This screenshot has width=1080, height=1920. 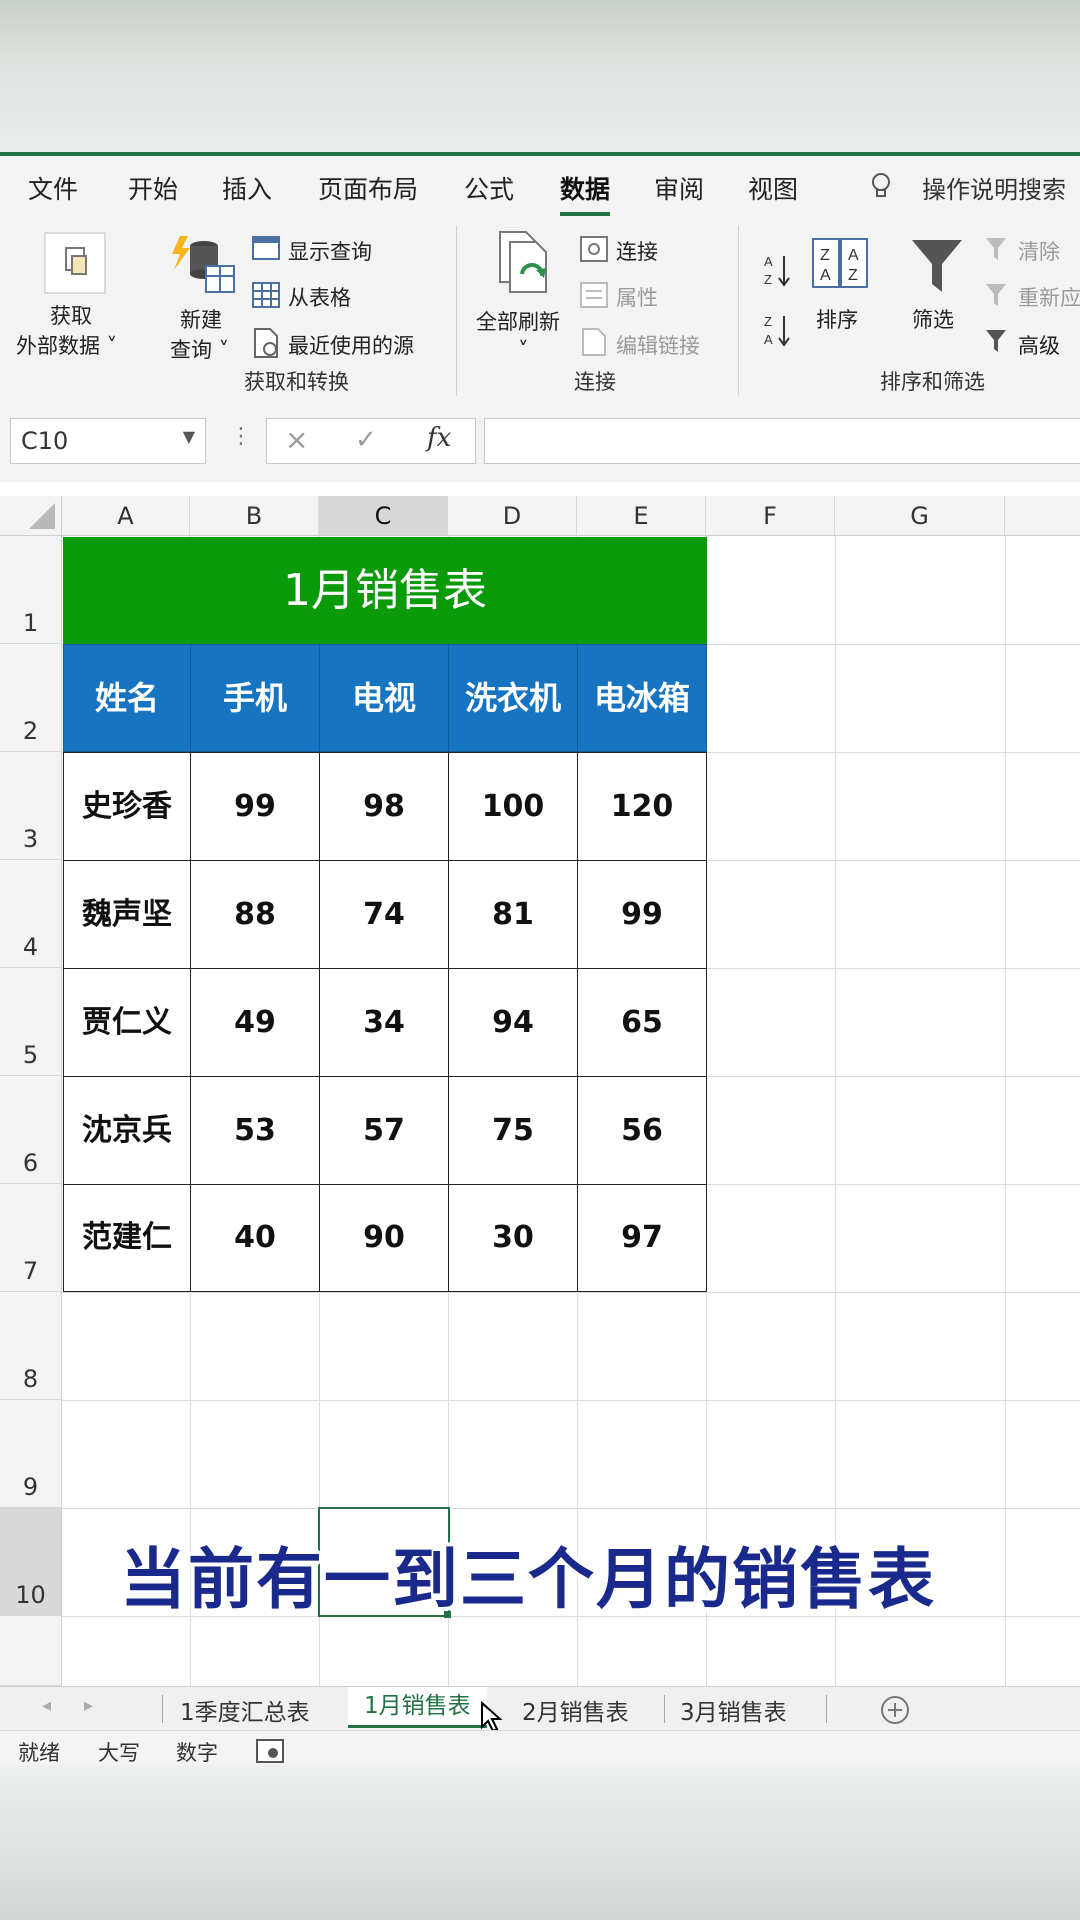 What do you see at coordinates (512, 516) in the screenshot?
I see `column-header-d: D` at bounding box center [512, 516].